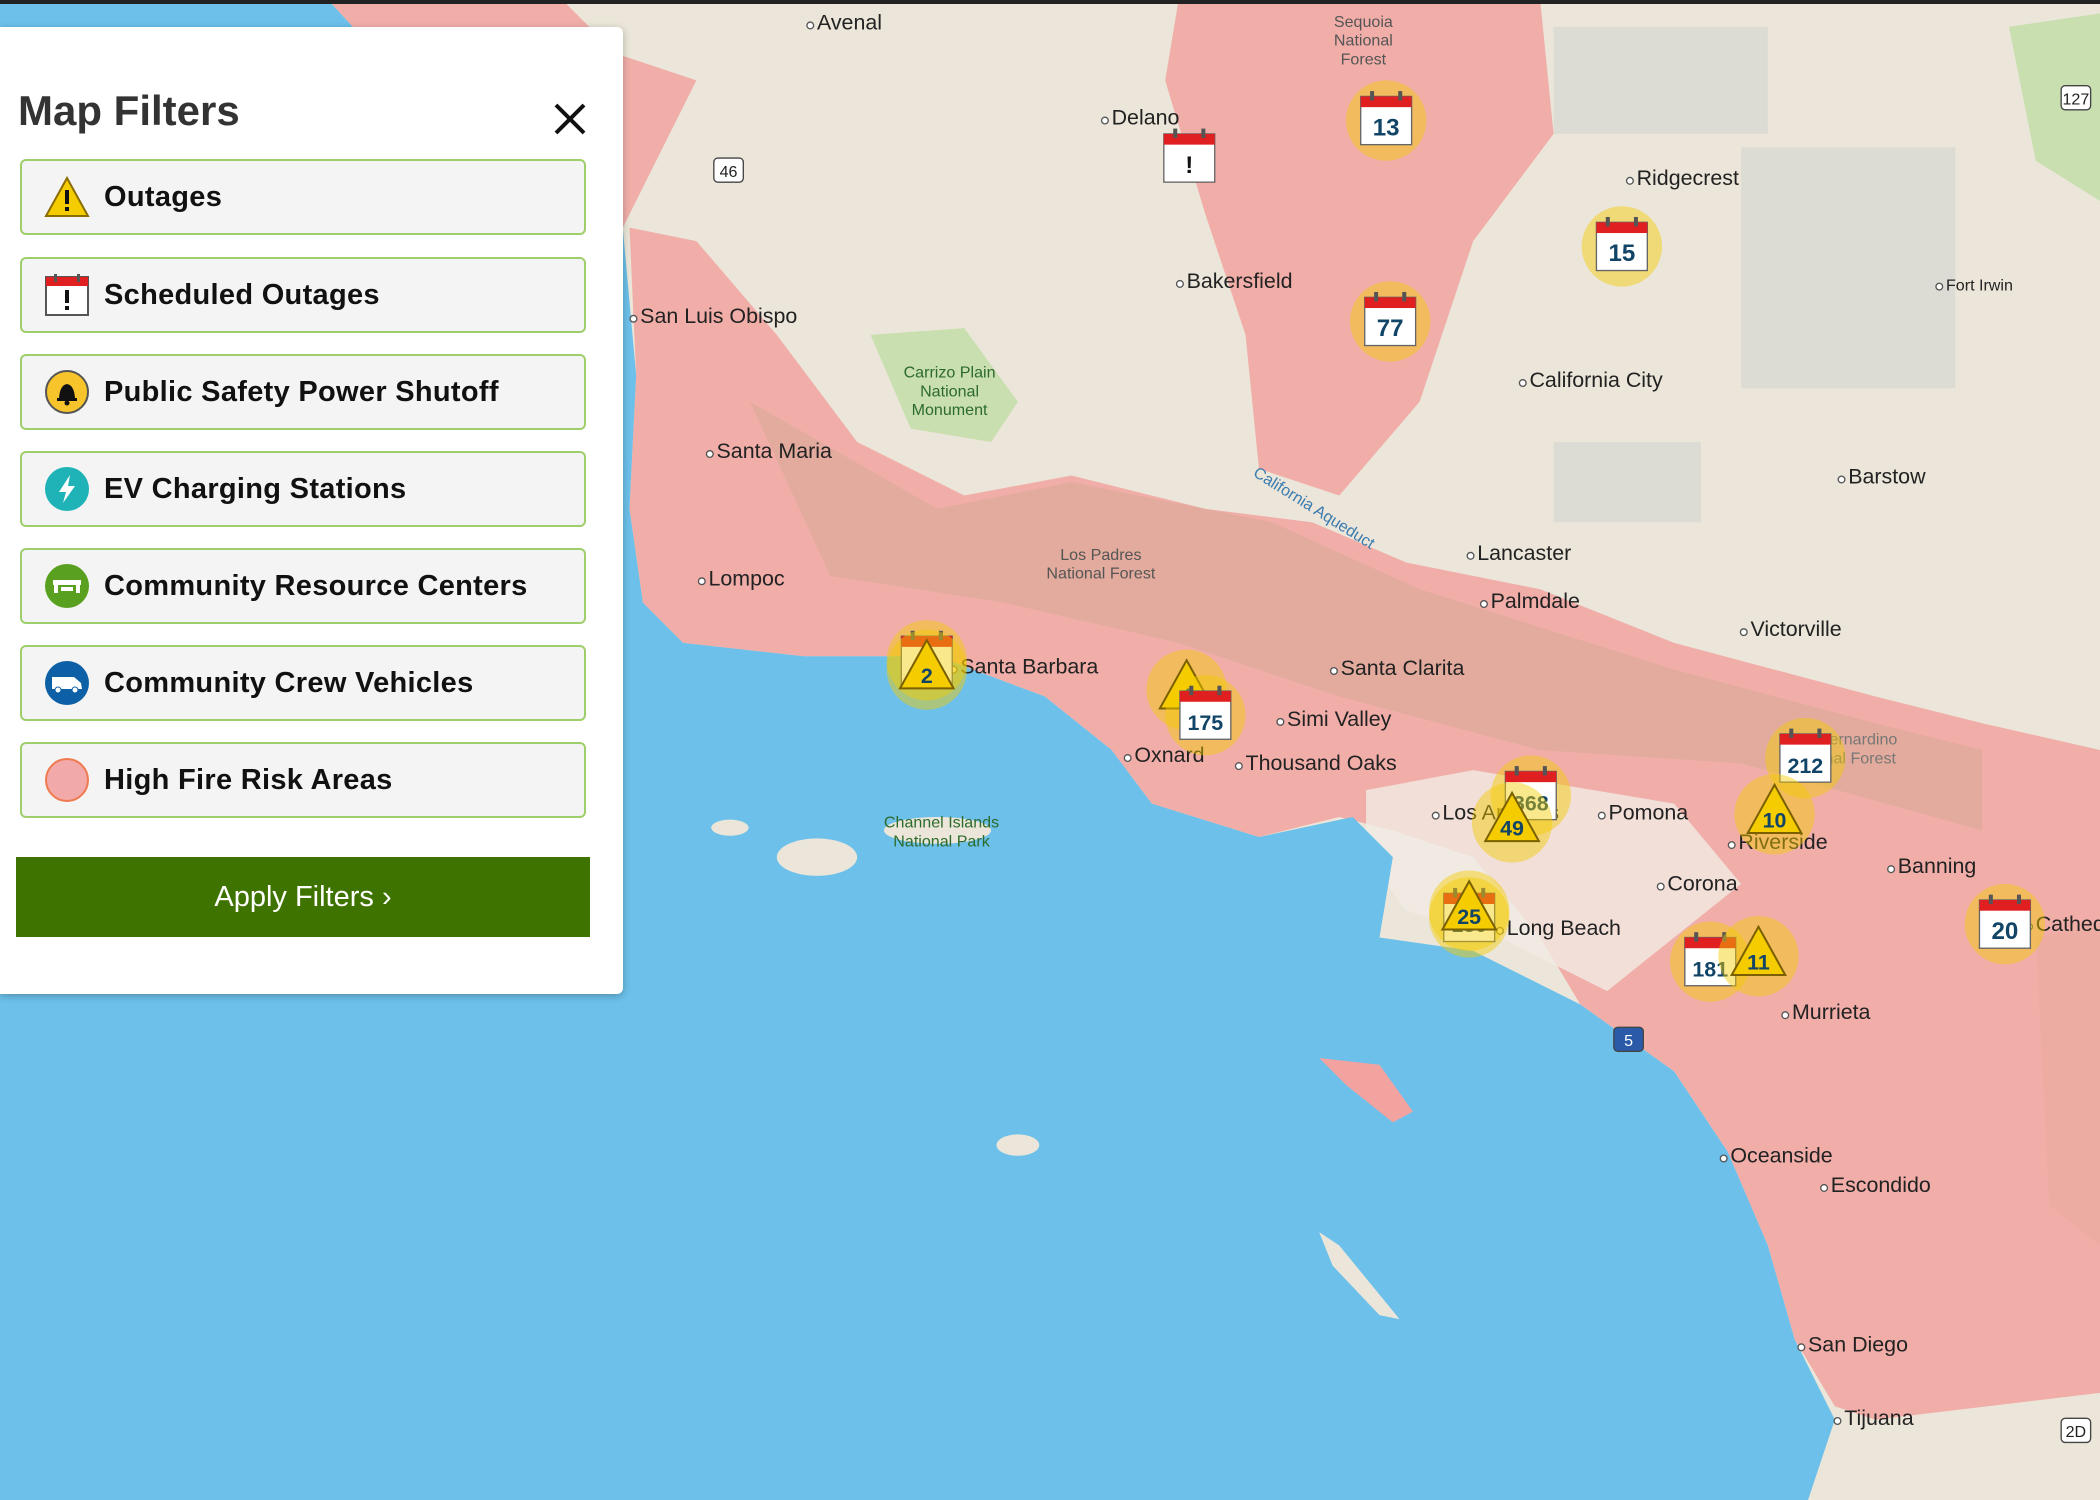 The height and width of the screenshot is (1500, 2100). Describe the element at coordinates (255, 488) in the screenshot. I see `filter-label: EV Charging Stations` at that location.